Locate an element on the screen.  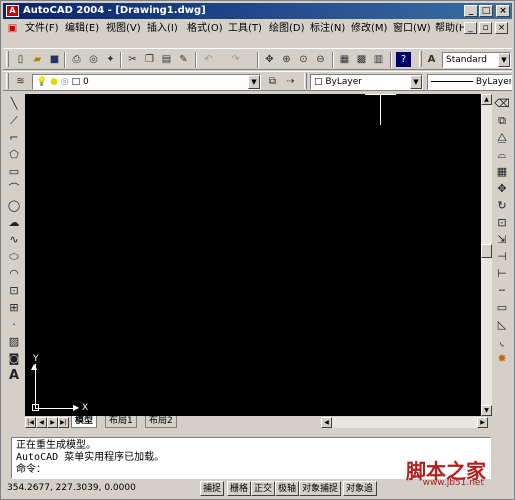
offset-icon: ⌓ is located at coordinates (502, 154).